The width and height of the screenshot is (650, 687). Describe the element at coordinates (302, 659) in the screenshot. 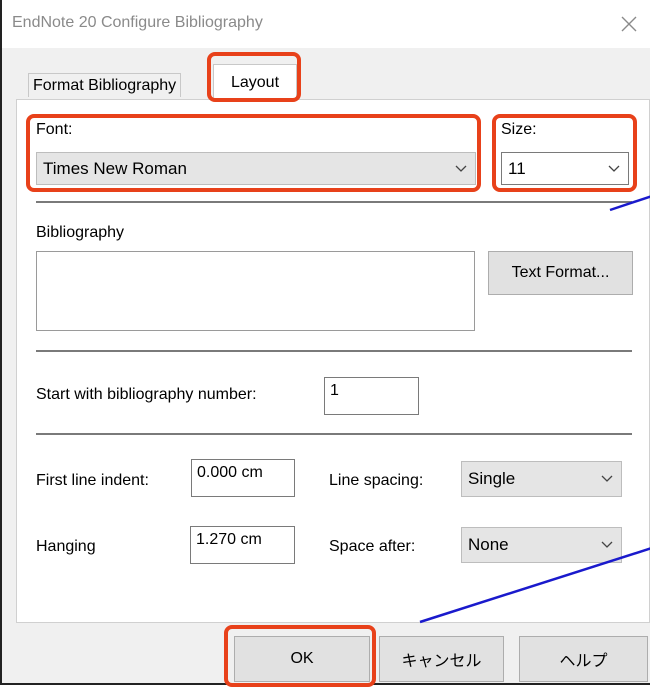

I see `ok-button: OK` at that location.